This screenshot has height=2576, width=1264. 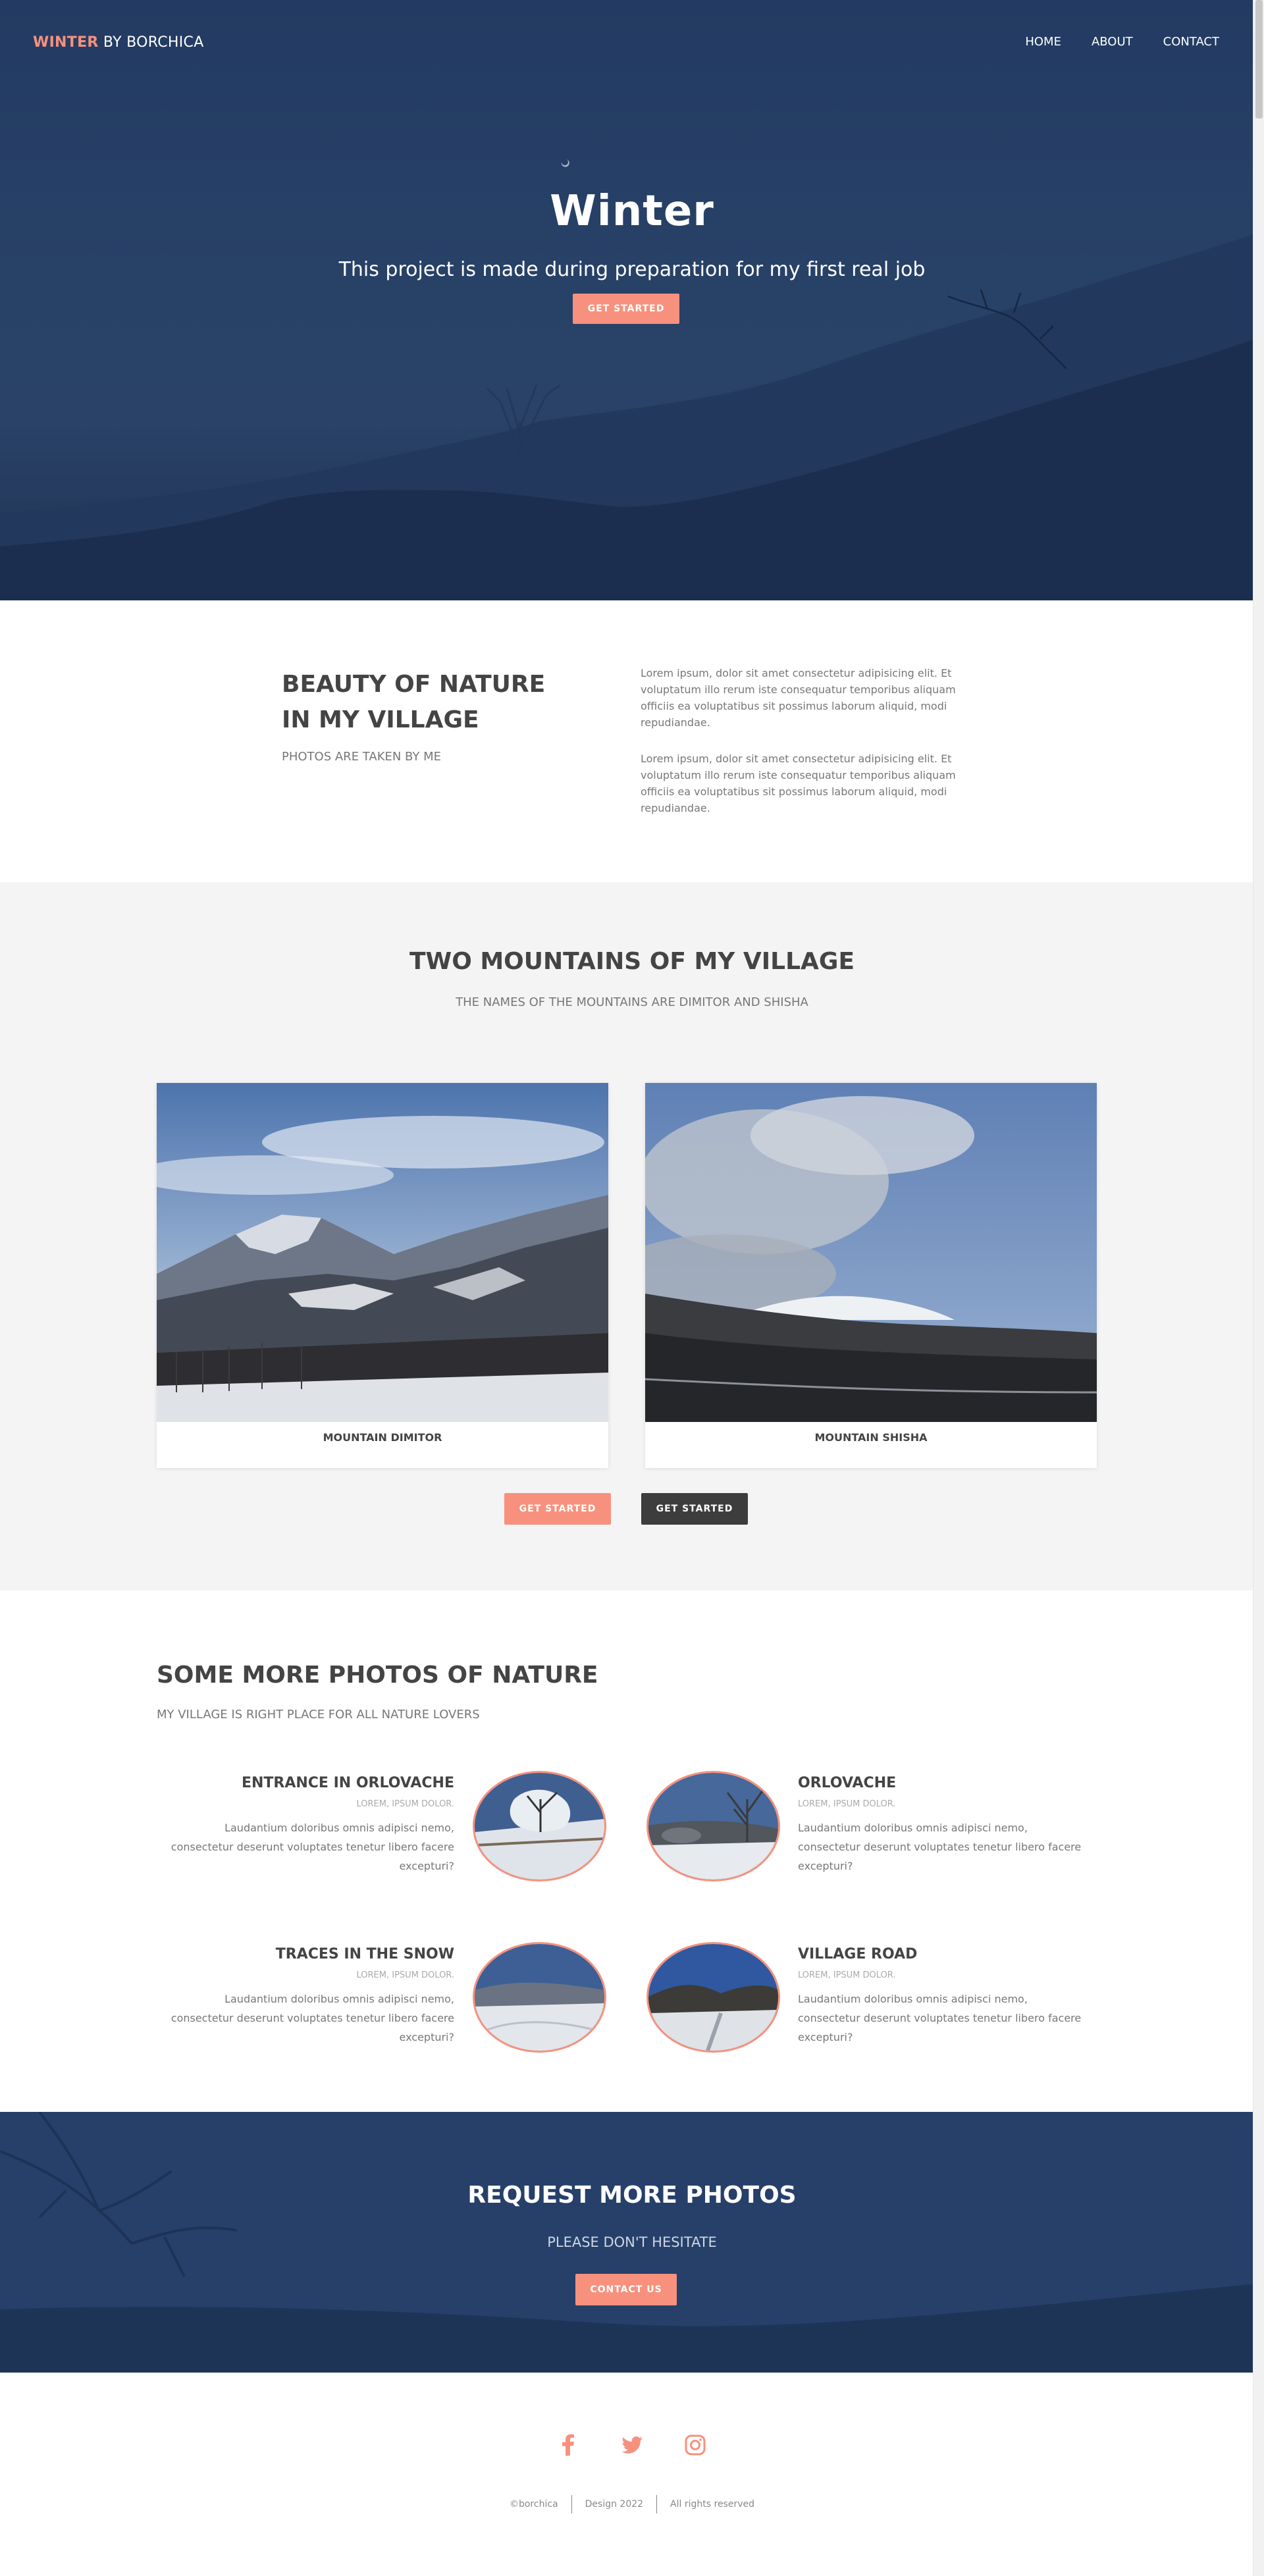 What do you see at coordinates (695, 2445) in the screenshot?
I see `instagram-icon` at bounding box center [695, 2445].